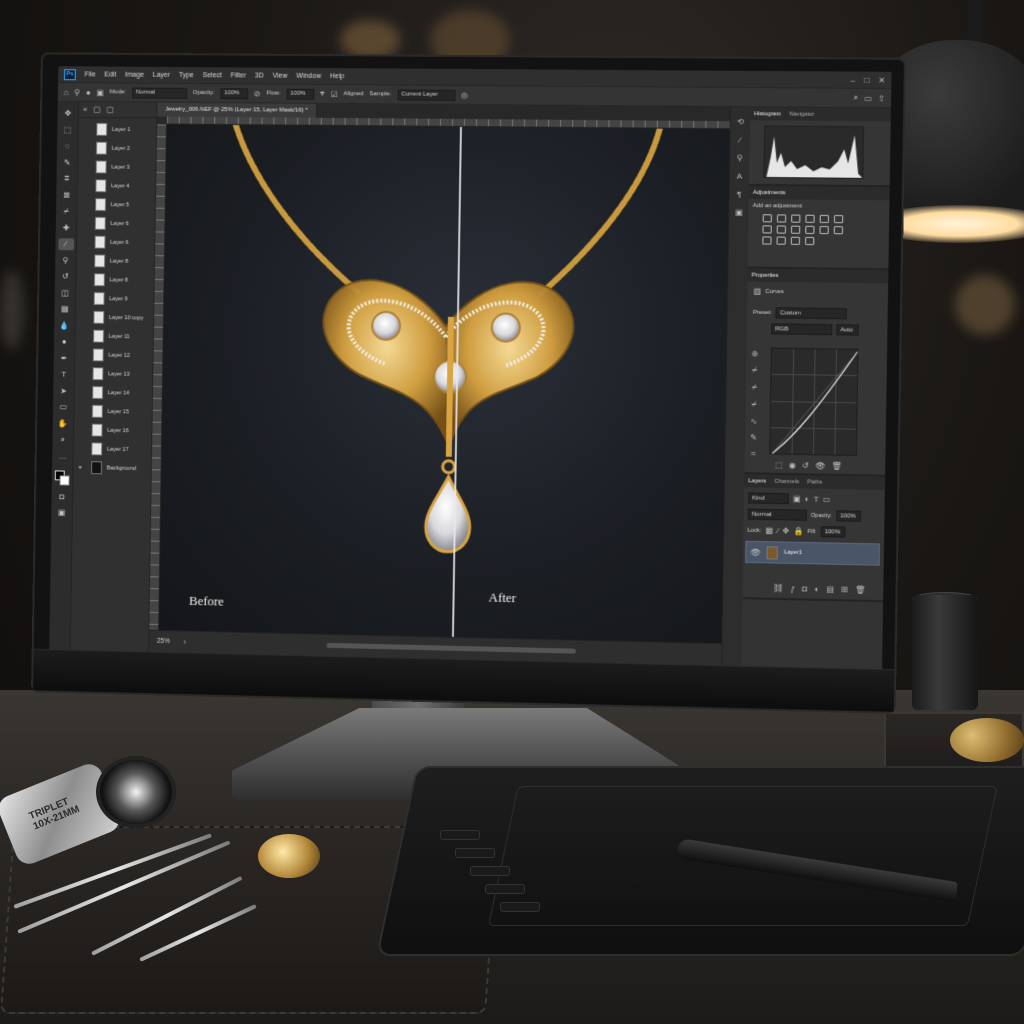  Describe the element at coordinates (117, 167) in the screenshot. I see `layer-row: Layer 3` at that location.